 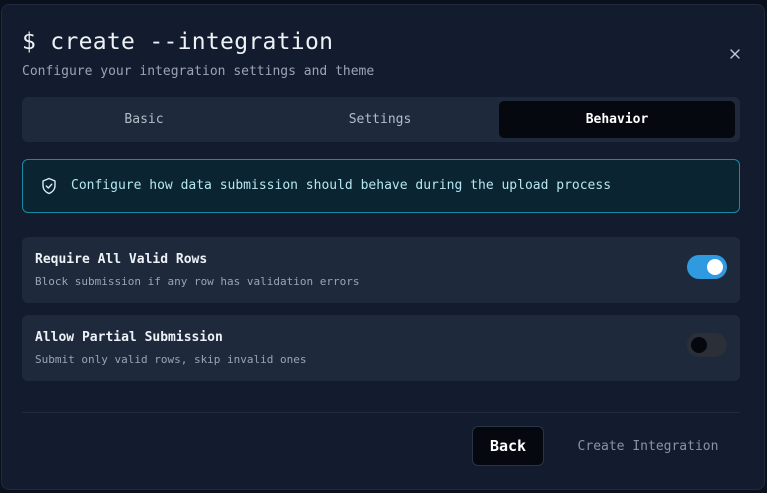 I want to click on tab-behavior: Behavior, so click(x=617, y=119).